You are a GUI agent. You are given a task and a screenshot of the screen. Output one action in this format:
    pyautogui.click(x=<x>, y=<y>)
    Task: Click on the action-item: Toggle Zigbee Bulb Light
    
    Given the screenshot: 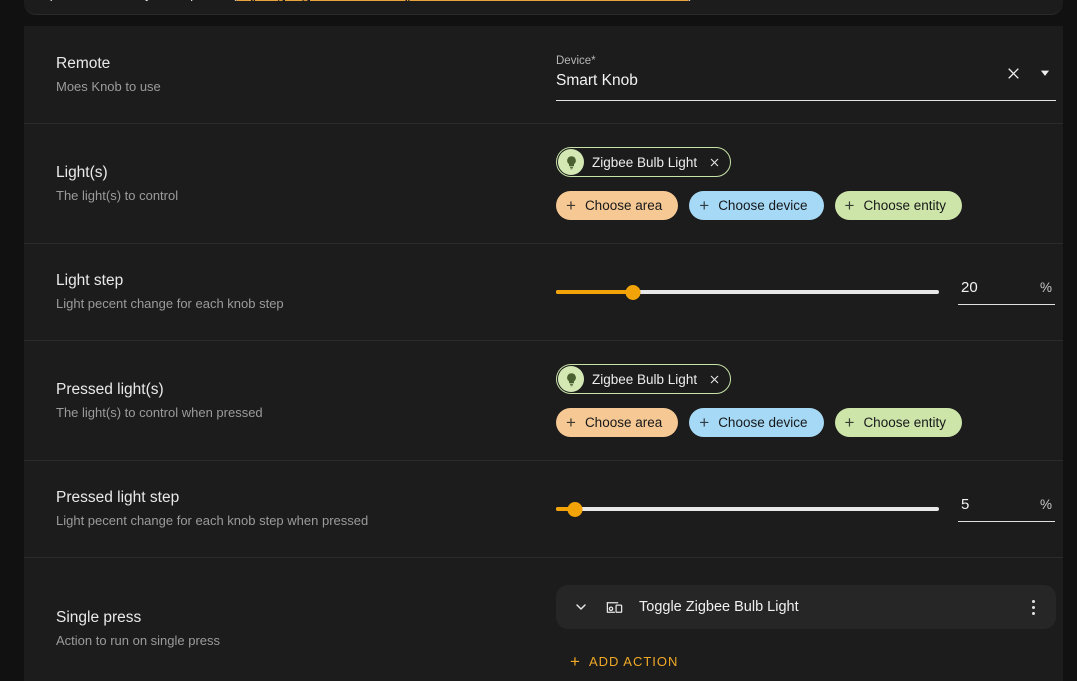 What is the action you would take?
    pyautogui.click(x=806, y=607)
    